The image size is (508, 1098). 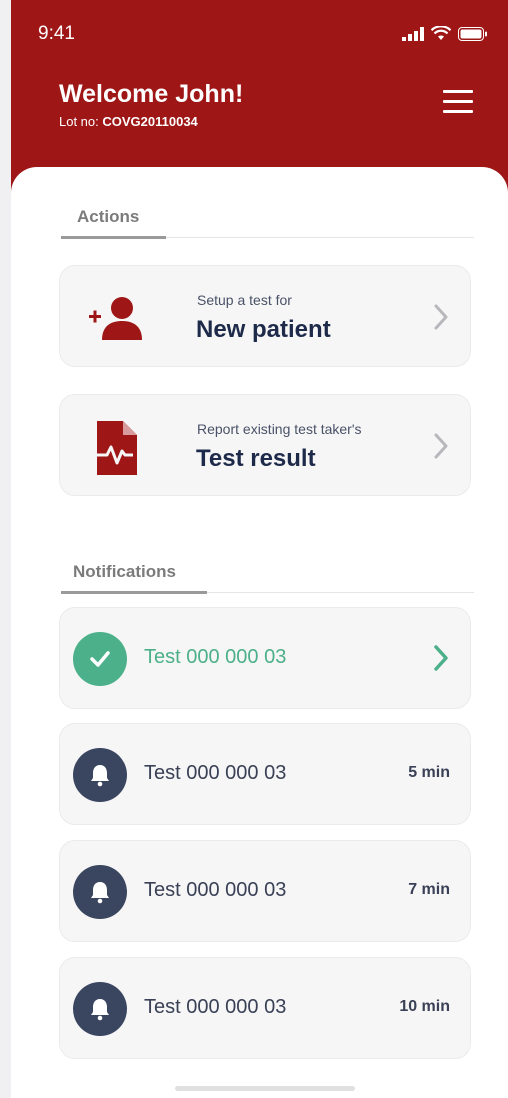 I want to click on notification-time: 5 min, so click(x=429, y=772).